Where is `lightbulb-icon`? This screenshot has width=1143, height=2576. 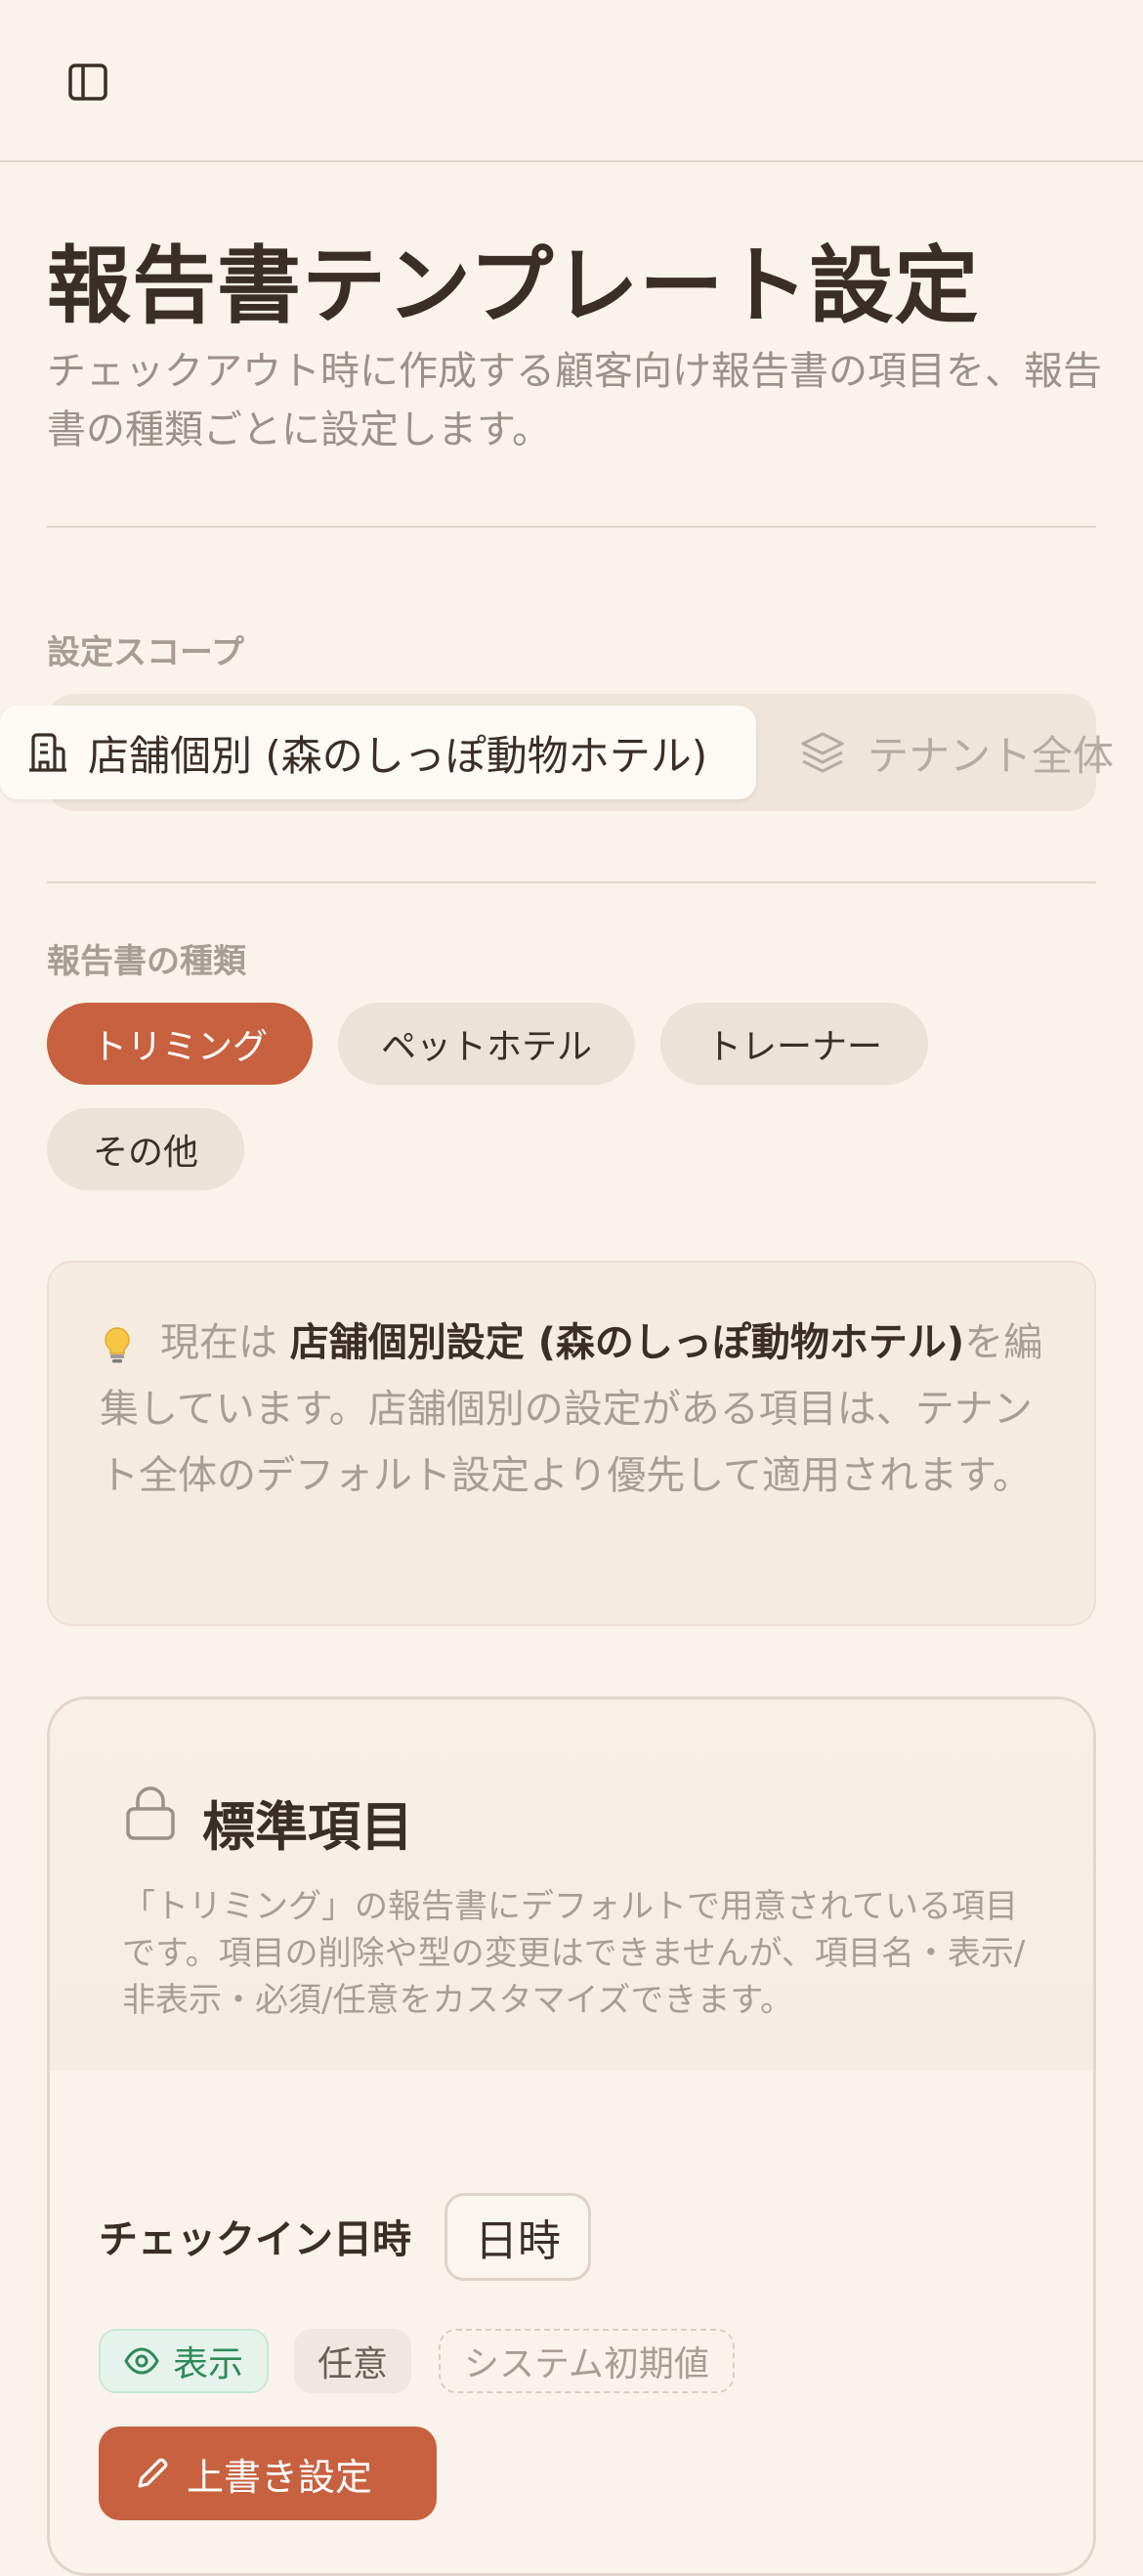 lightbulb-icon is located at coordinates (117, 1345).